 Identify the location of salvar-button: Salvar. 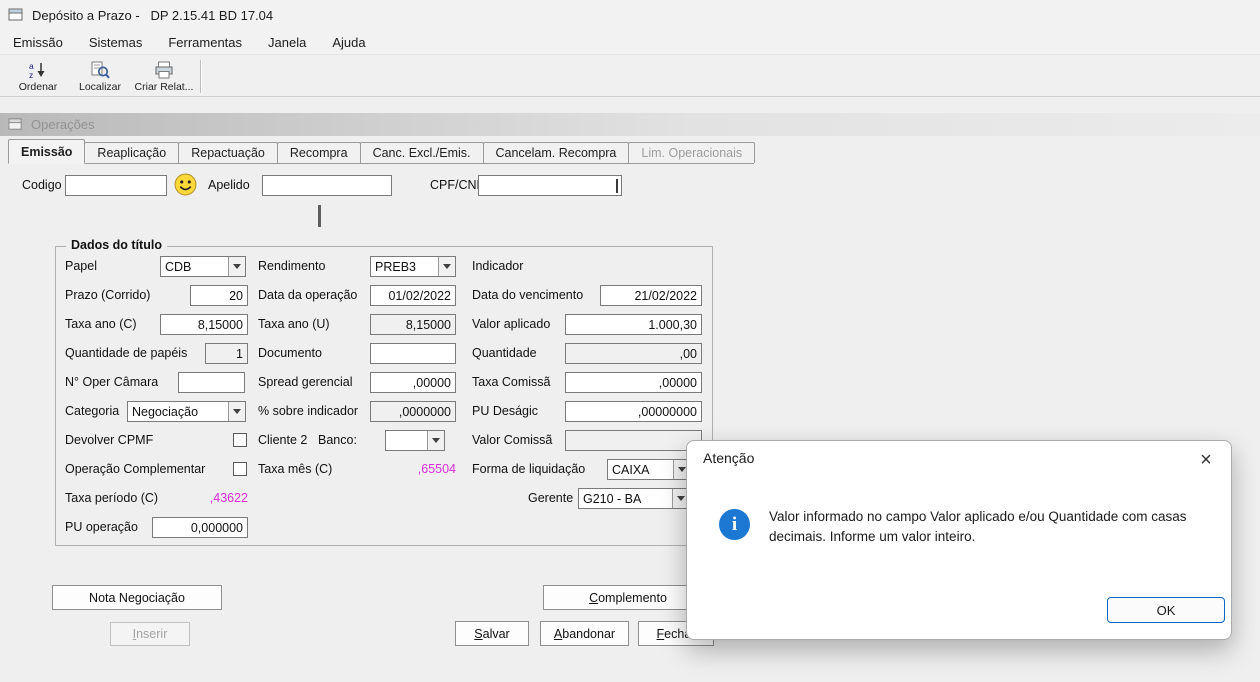
(492, 633).